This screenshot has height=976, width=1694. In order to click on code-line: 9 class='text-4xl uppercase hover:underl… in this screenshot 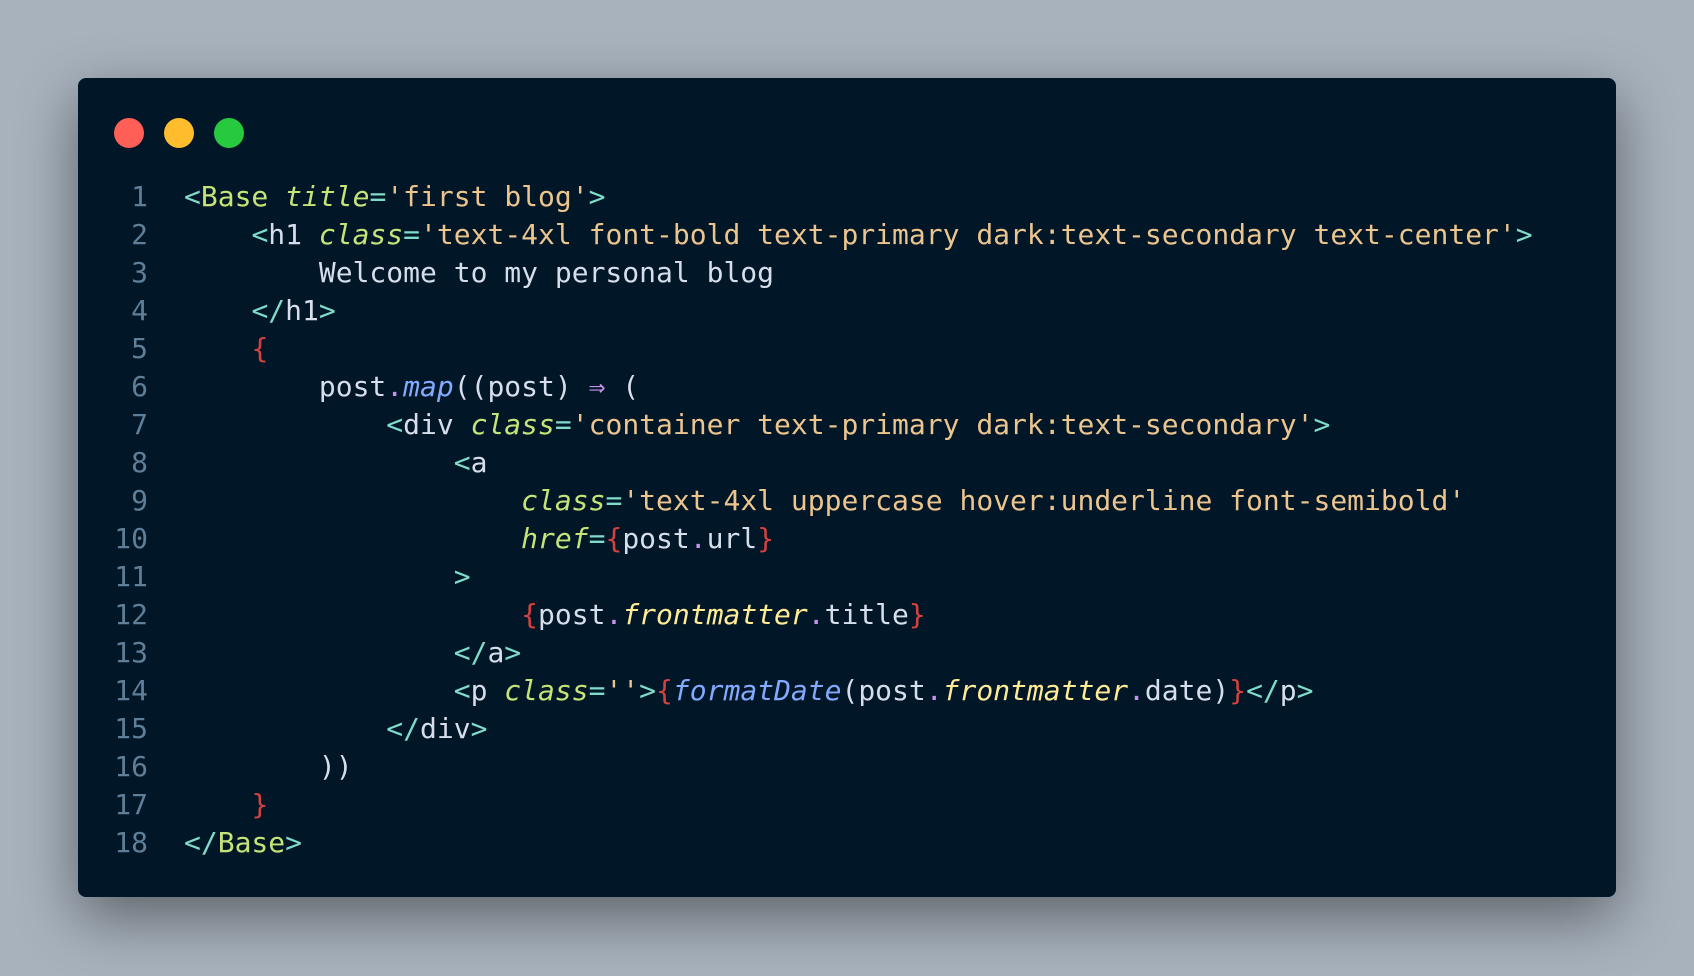, I will do `click(847, 501)`.